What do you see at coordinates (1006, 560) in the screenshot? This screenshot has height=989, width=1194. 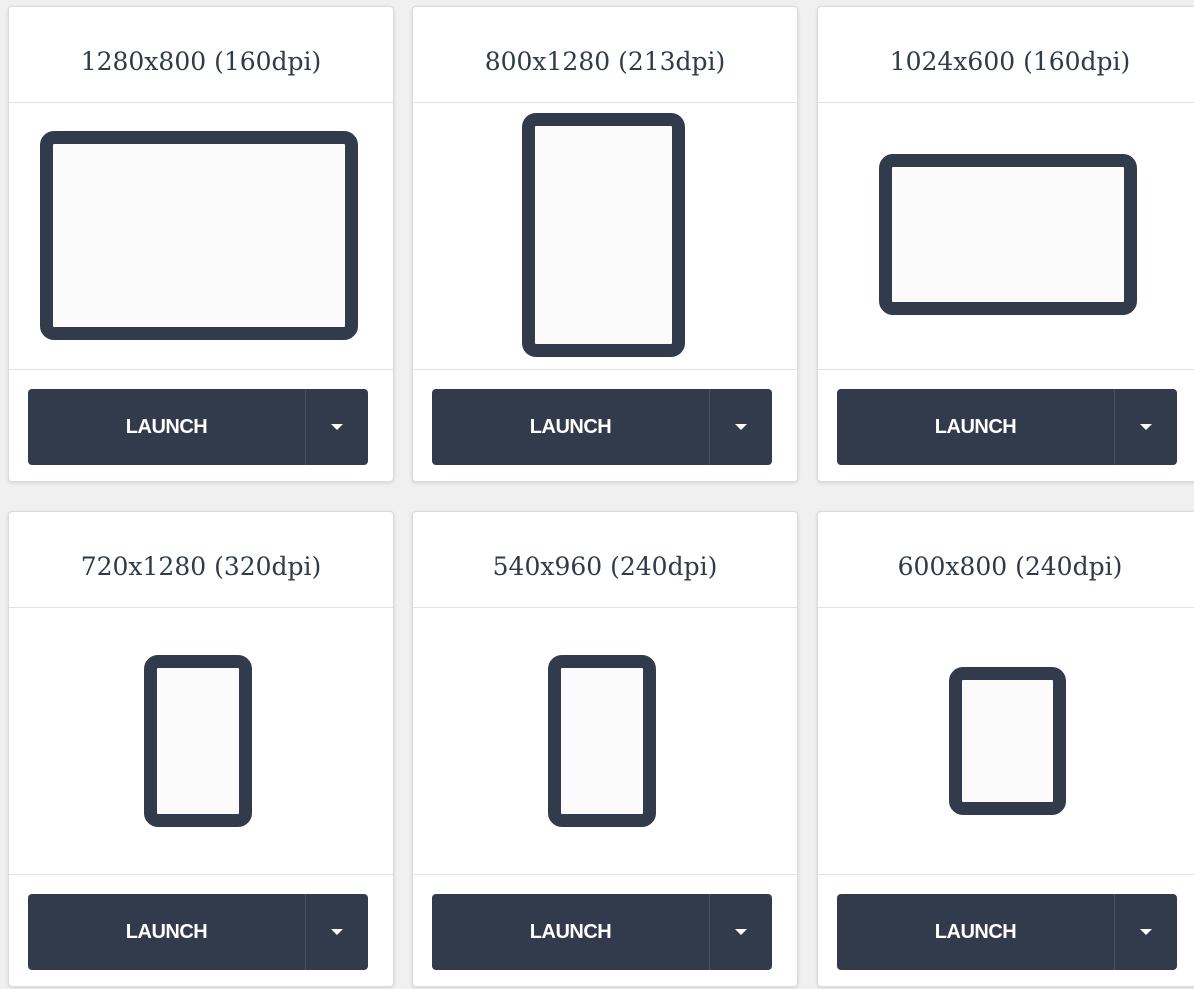 I see `device-resolution-title: 600x800 (240dpi)` at bounding box center [1006, 560].